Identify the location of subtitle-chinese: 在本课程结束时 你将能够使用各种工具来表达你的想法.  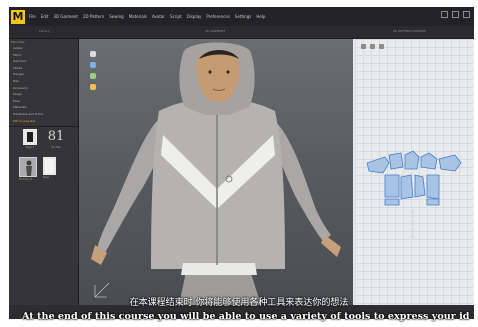
(239, 303).